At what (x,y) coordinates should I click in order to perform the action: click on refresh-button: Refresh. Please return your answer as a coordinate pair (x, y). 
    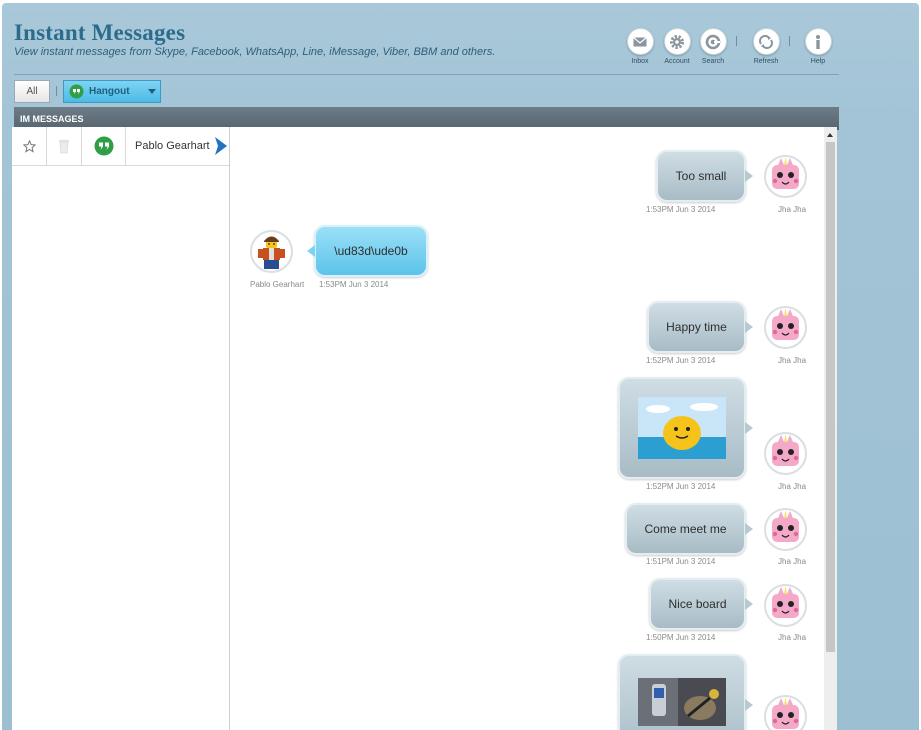
    Looking at the image, I should click on (766, 46).